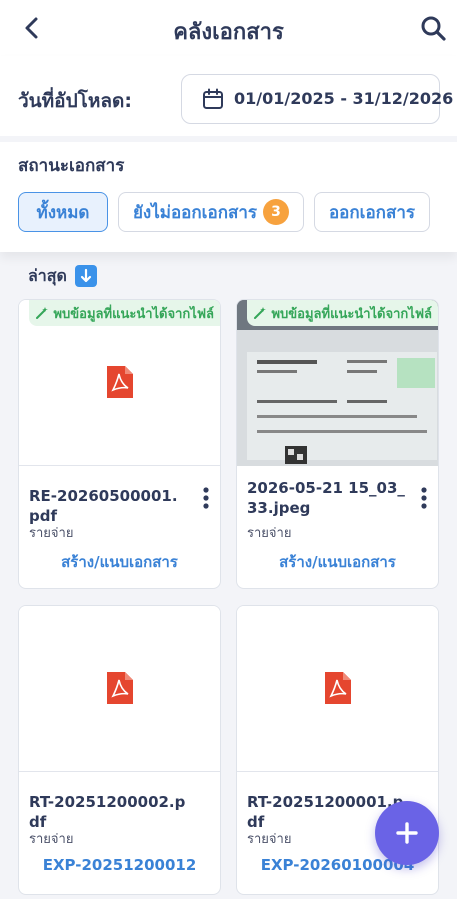  I want to click on file-name: RE-20260500001.pdf, so click(103, 506).